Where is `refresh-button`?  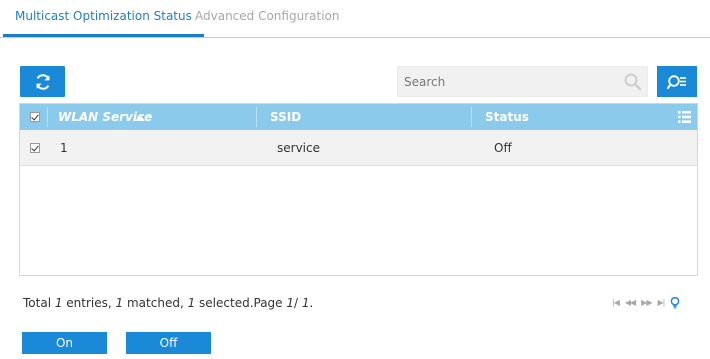 refresh-button is located at coordinates (42, 81).